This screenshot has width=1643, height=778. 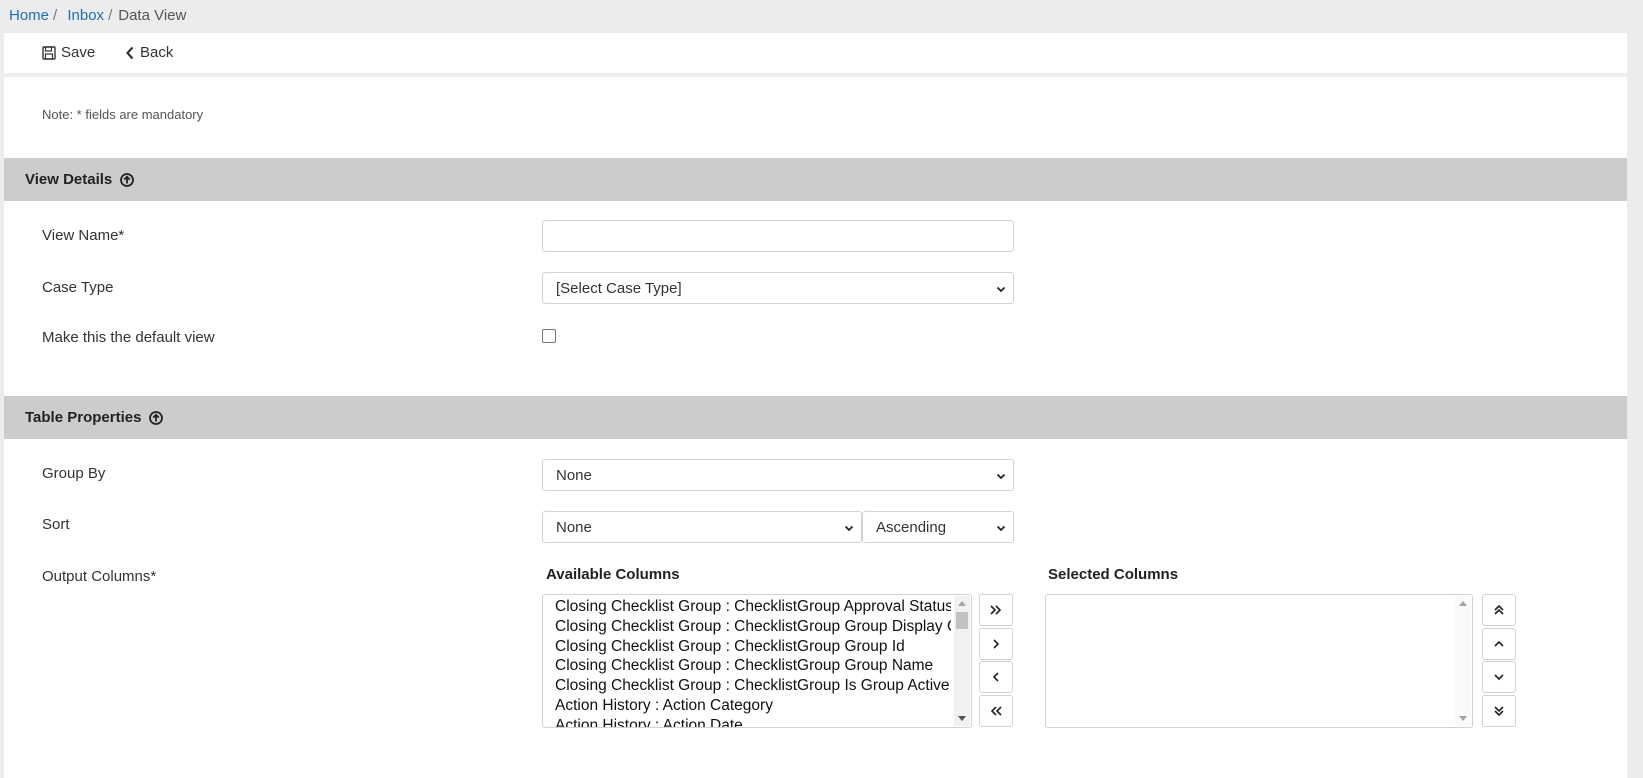 What do you see at coordinates (78, 287) in the screenshot?
I see `case-type-label: Case Type` at bounding box center [78, 287].